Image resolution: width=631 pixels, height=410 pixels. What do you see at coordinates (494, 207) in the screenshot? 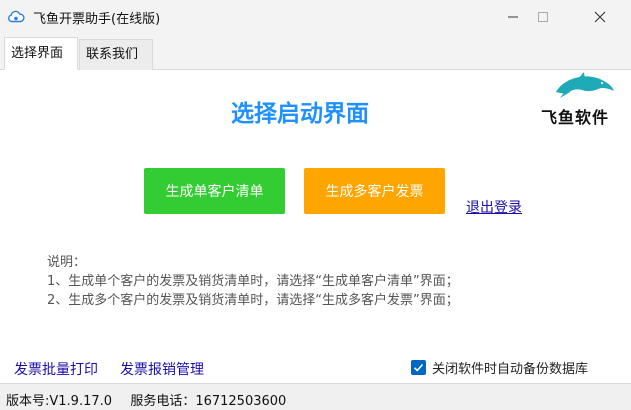
I see `logout-link: 退出登录` at bounding box center [494, 207].